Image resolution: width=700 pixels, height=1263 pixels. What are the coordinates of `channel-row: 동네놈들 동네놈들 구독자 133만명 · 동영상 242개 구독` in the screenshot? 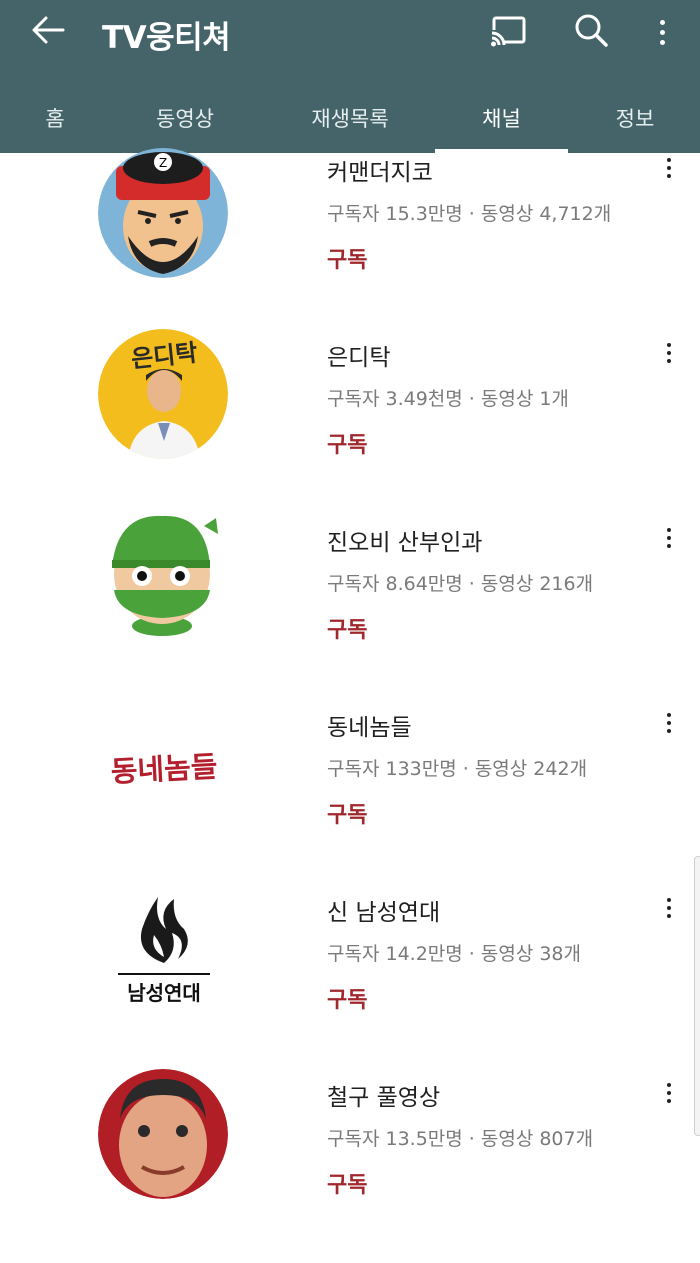 It's located at (350, 800).